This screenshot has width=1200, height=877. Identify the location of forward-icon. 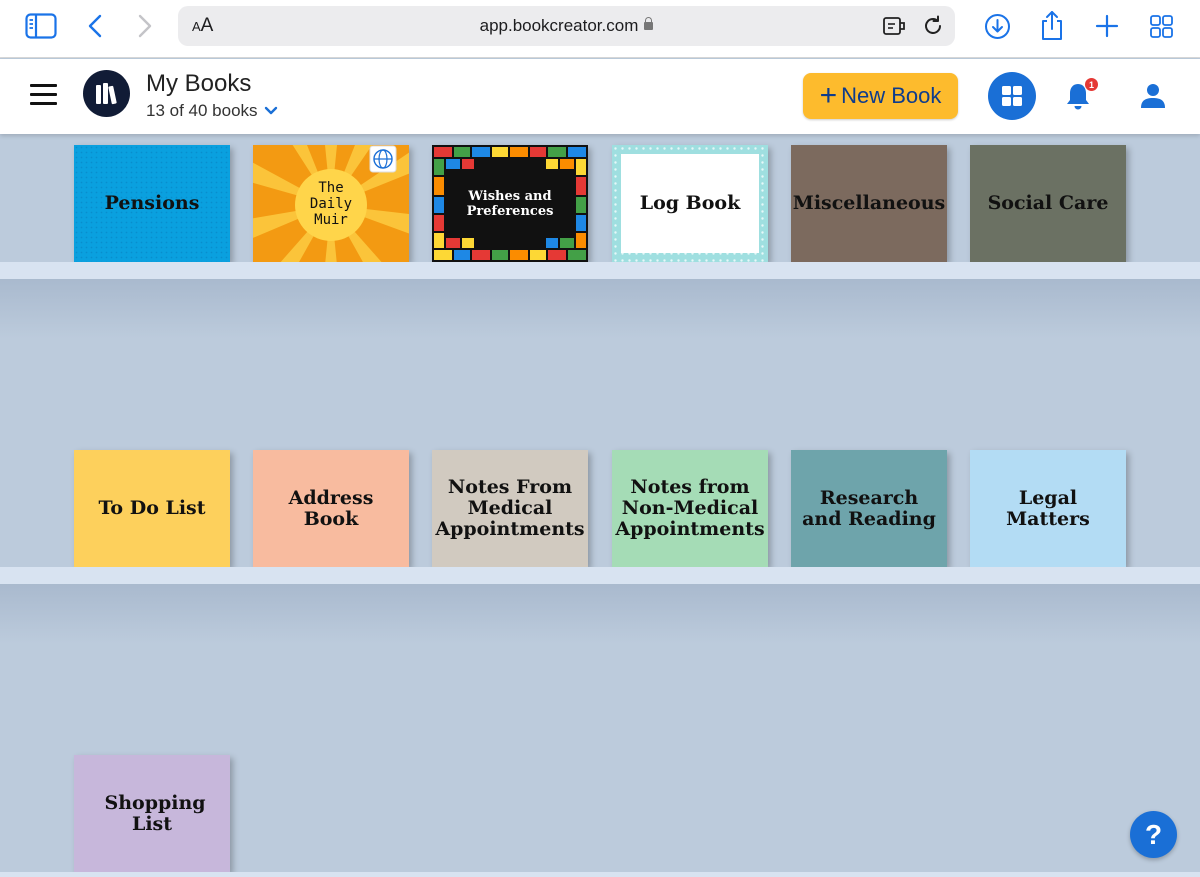
(145, 26).